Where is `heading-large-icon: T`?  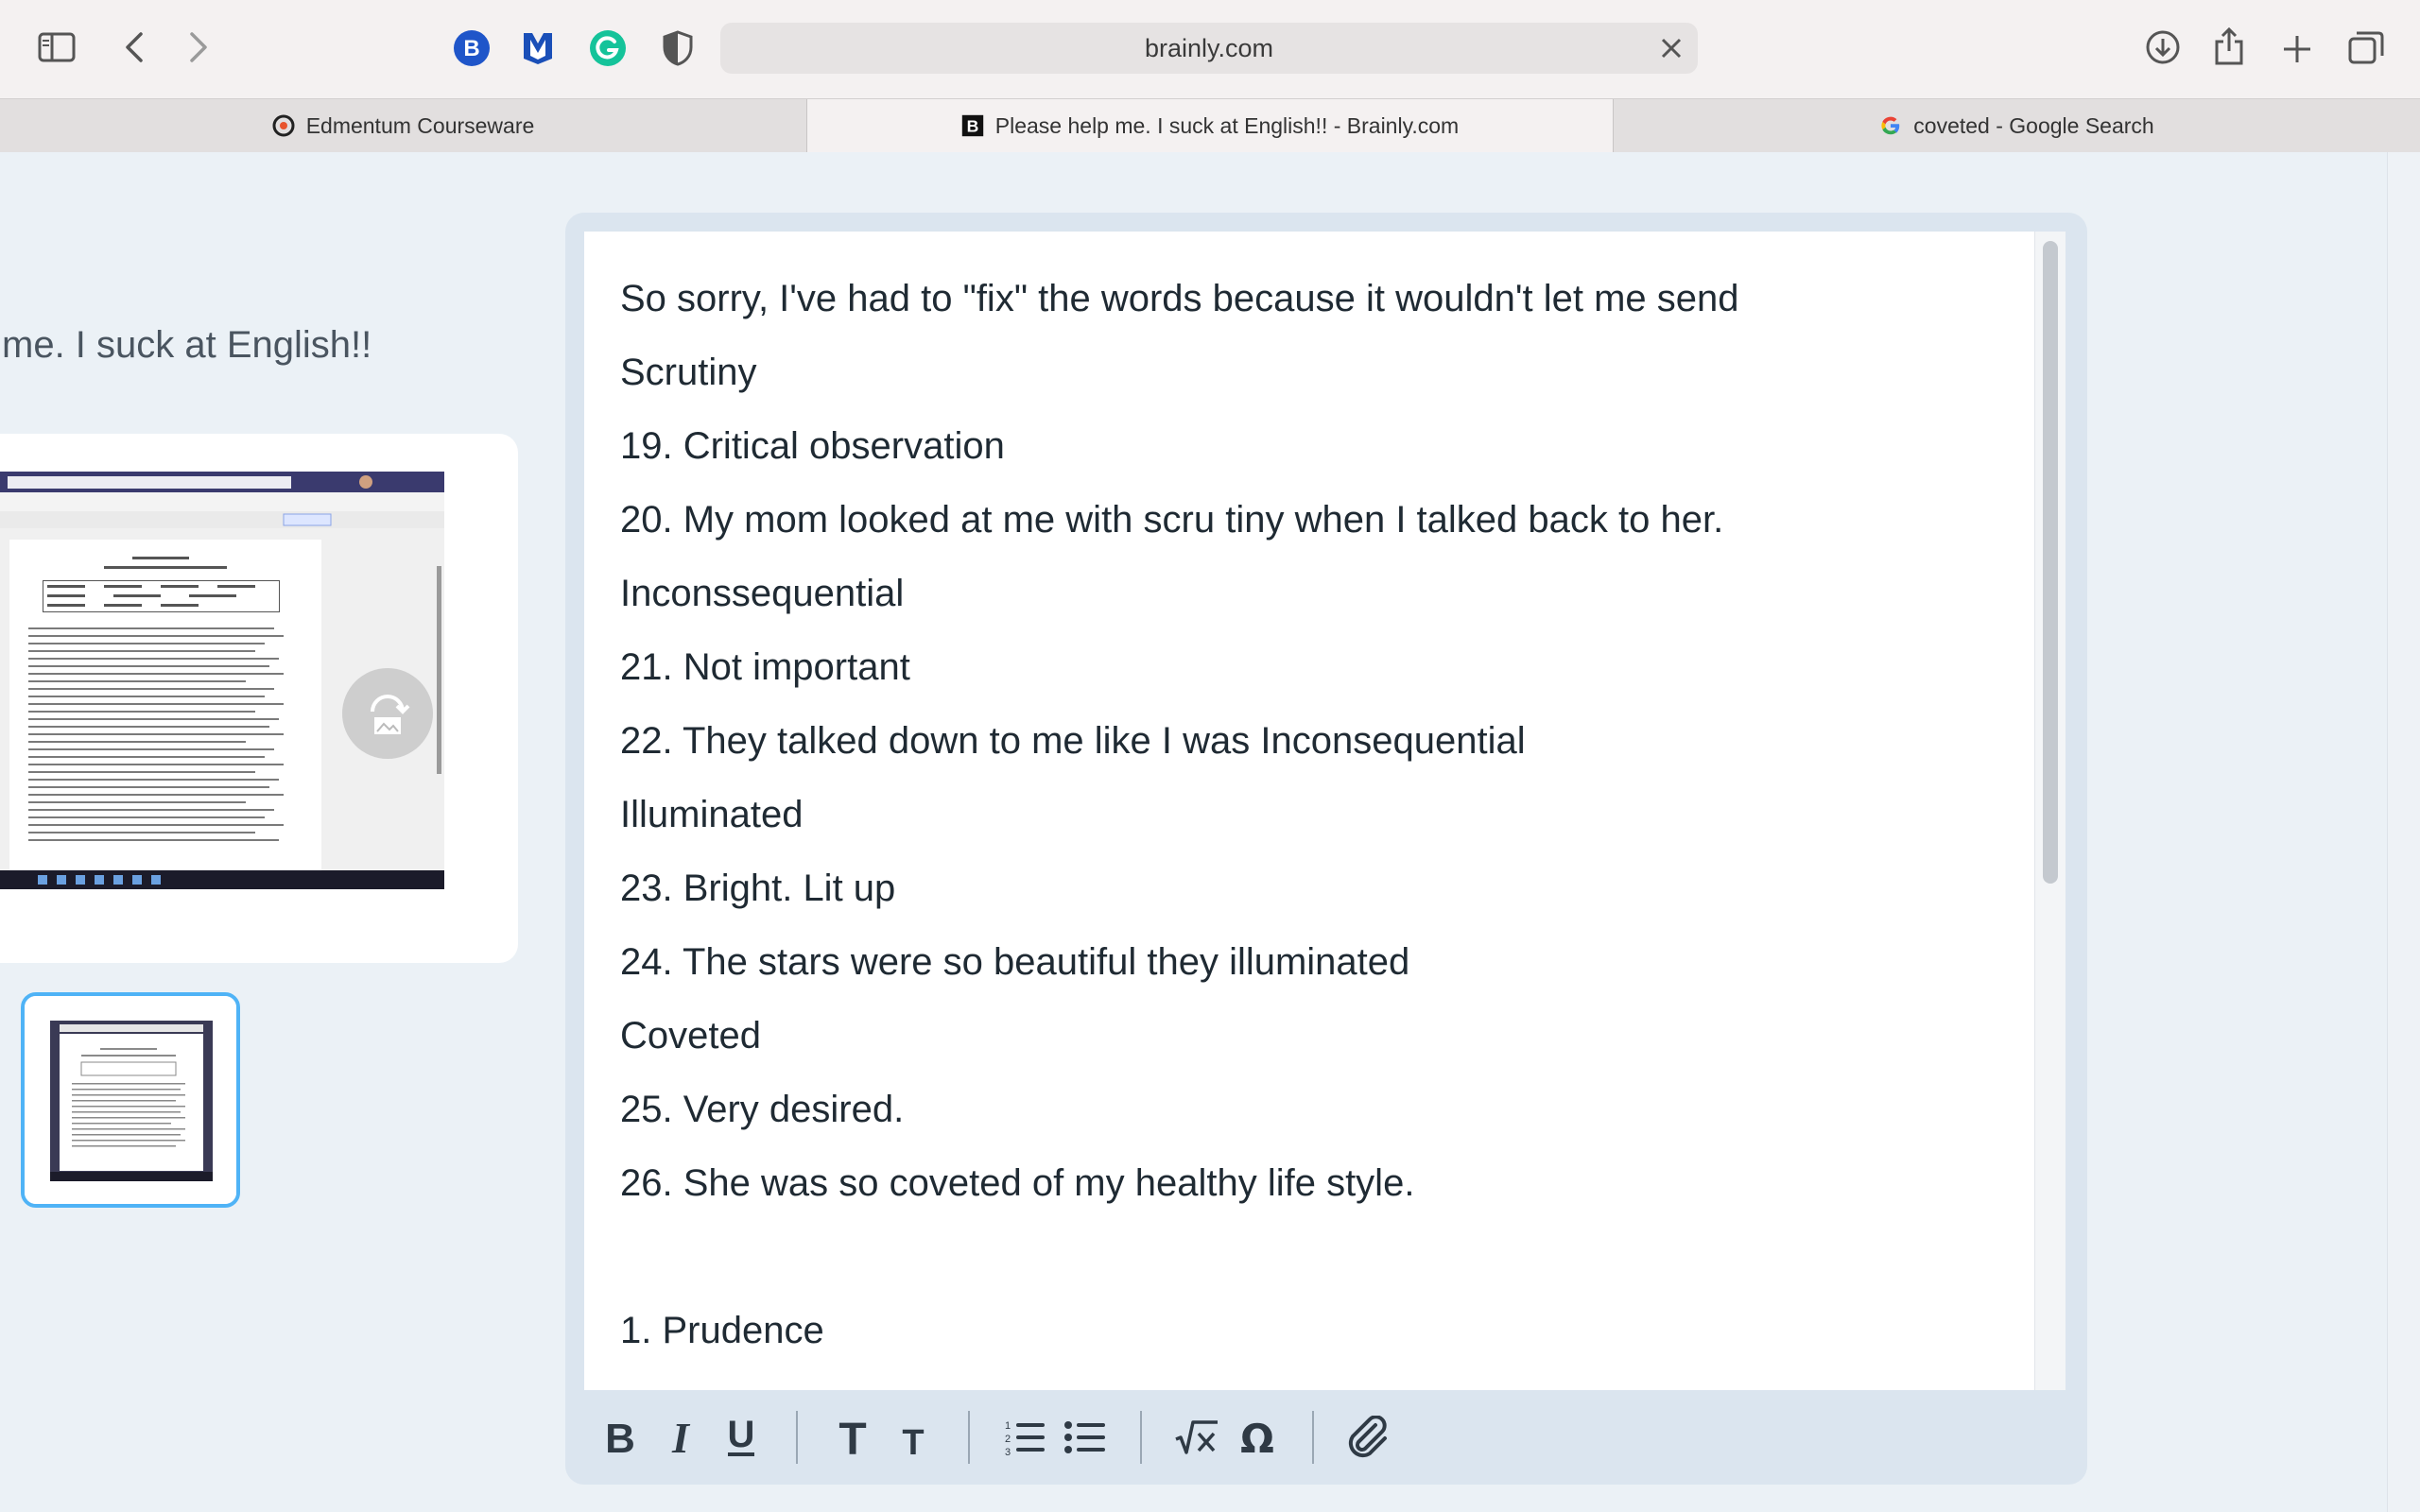
heading-large-icon: T is located at coordinates (852, 1437).